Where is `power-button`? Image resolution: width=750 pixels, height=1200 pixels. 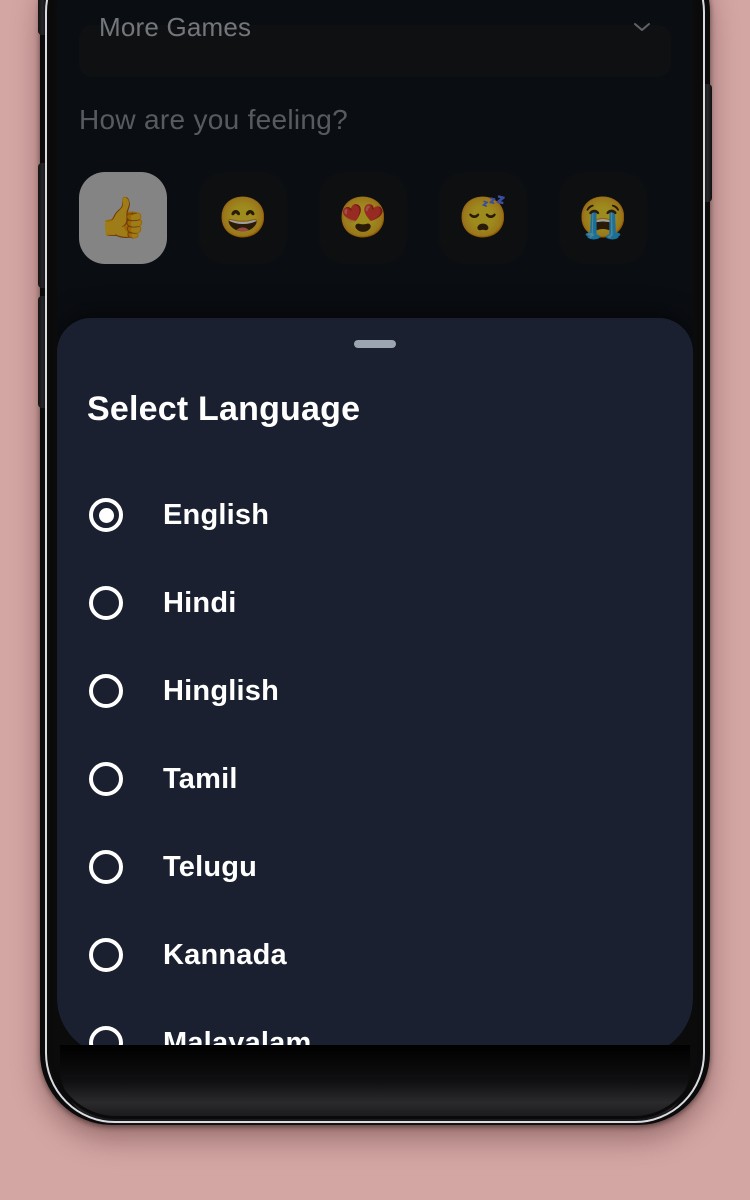
power-button is located at coordinates (707, 143).